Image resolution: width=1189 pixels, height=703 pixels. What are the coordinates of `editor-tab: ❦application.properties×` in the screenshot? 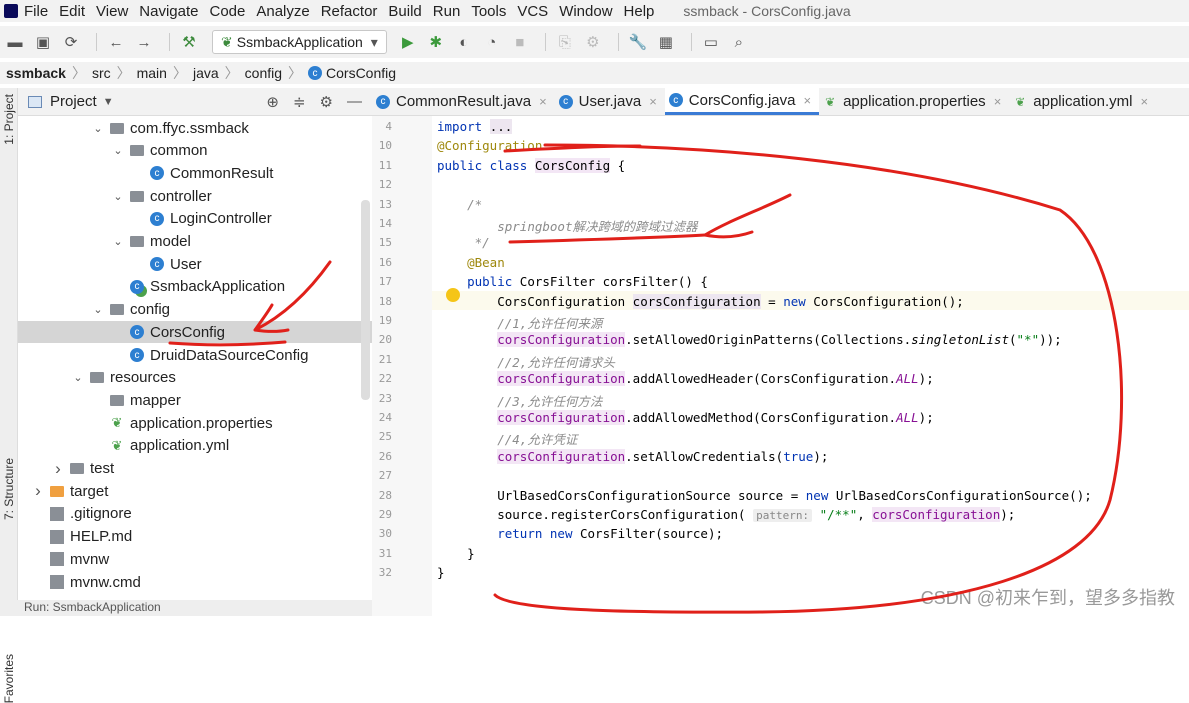 It's located at (914, 101).